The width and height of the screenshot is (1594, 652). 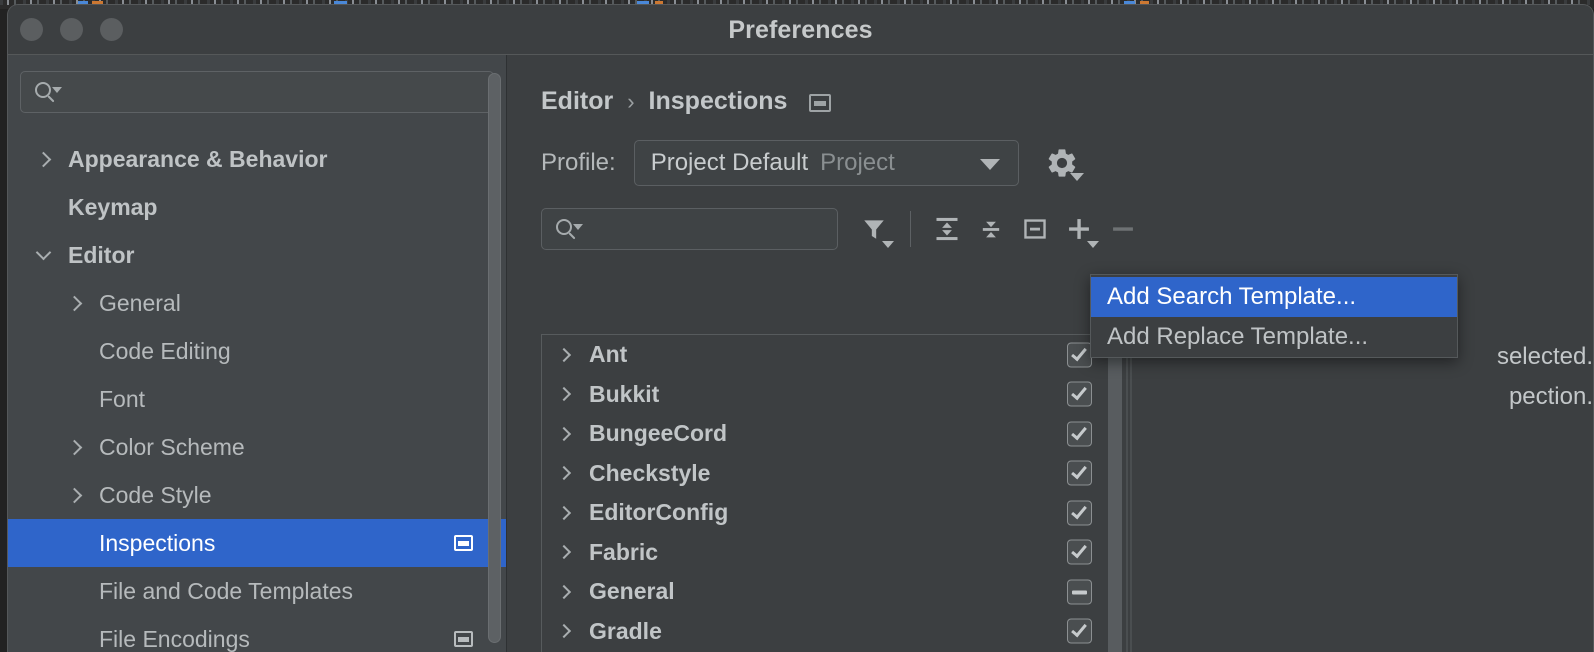 I want to click on sidebar-scrollbar-thumb, so click(x=494, y=358).